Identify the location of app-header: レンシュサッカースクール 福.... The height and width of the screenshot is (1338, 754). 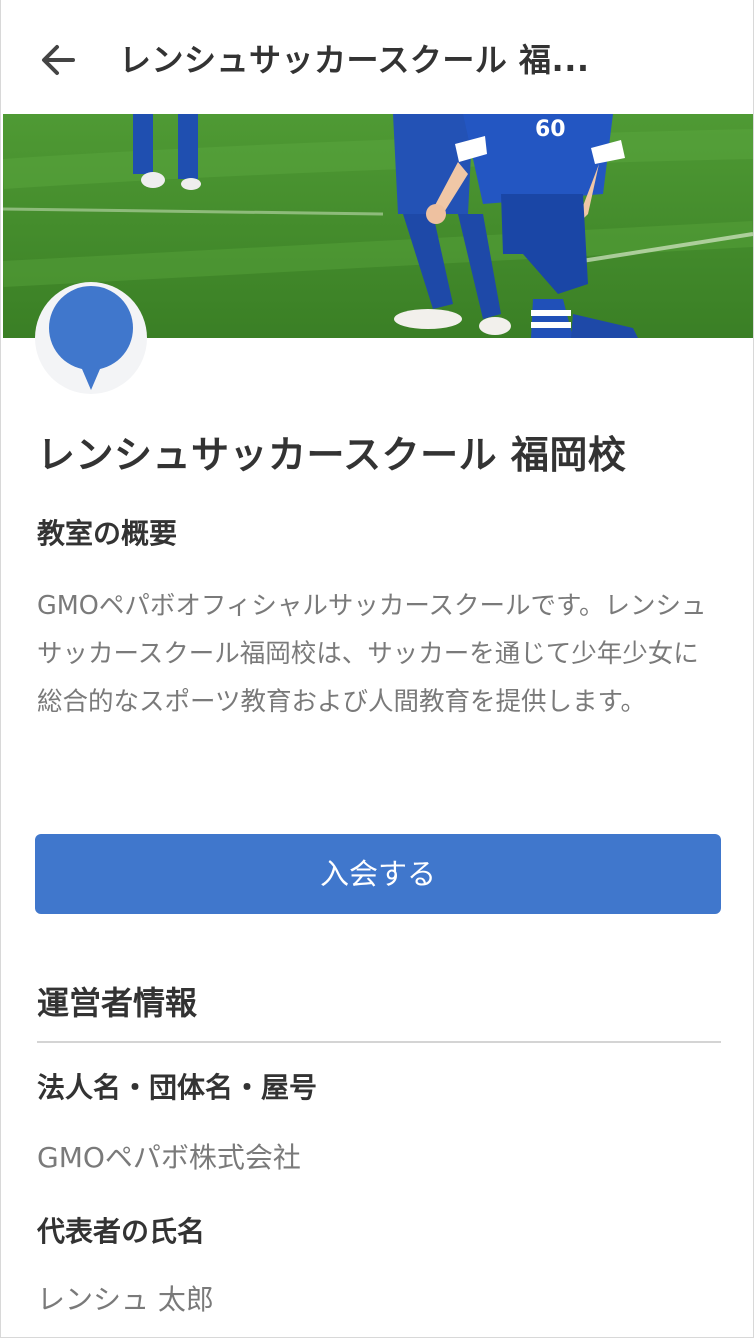
(377, 57).